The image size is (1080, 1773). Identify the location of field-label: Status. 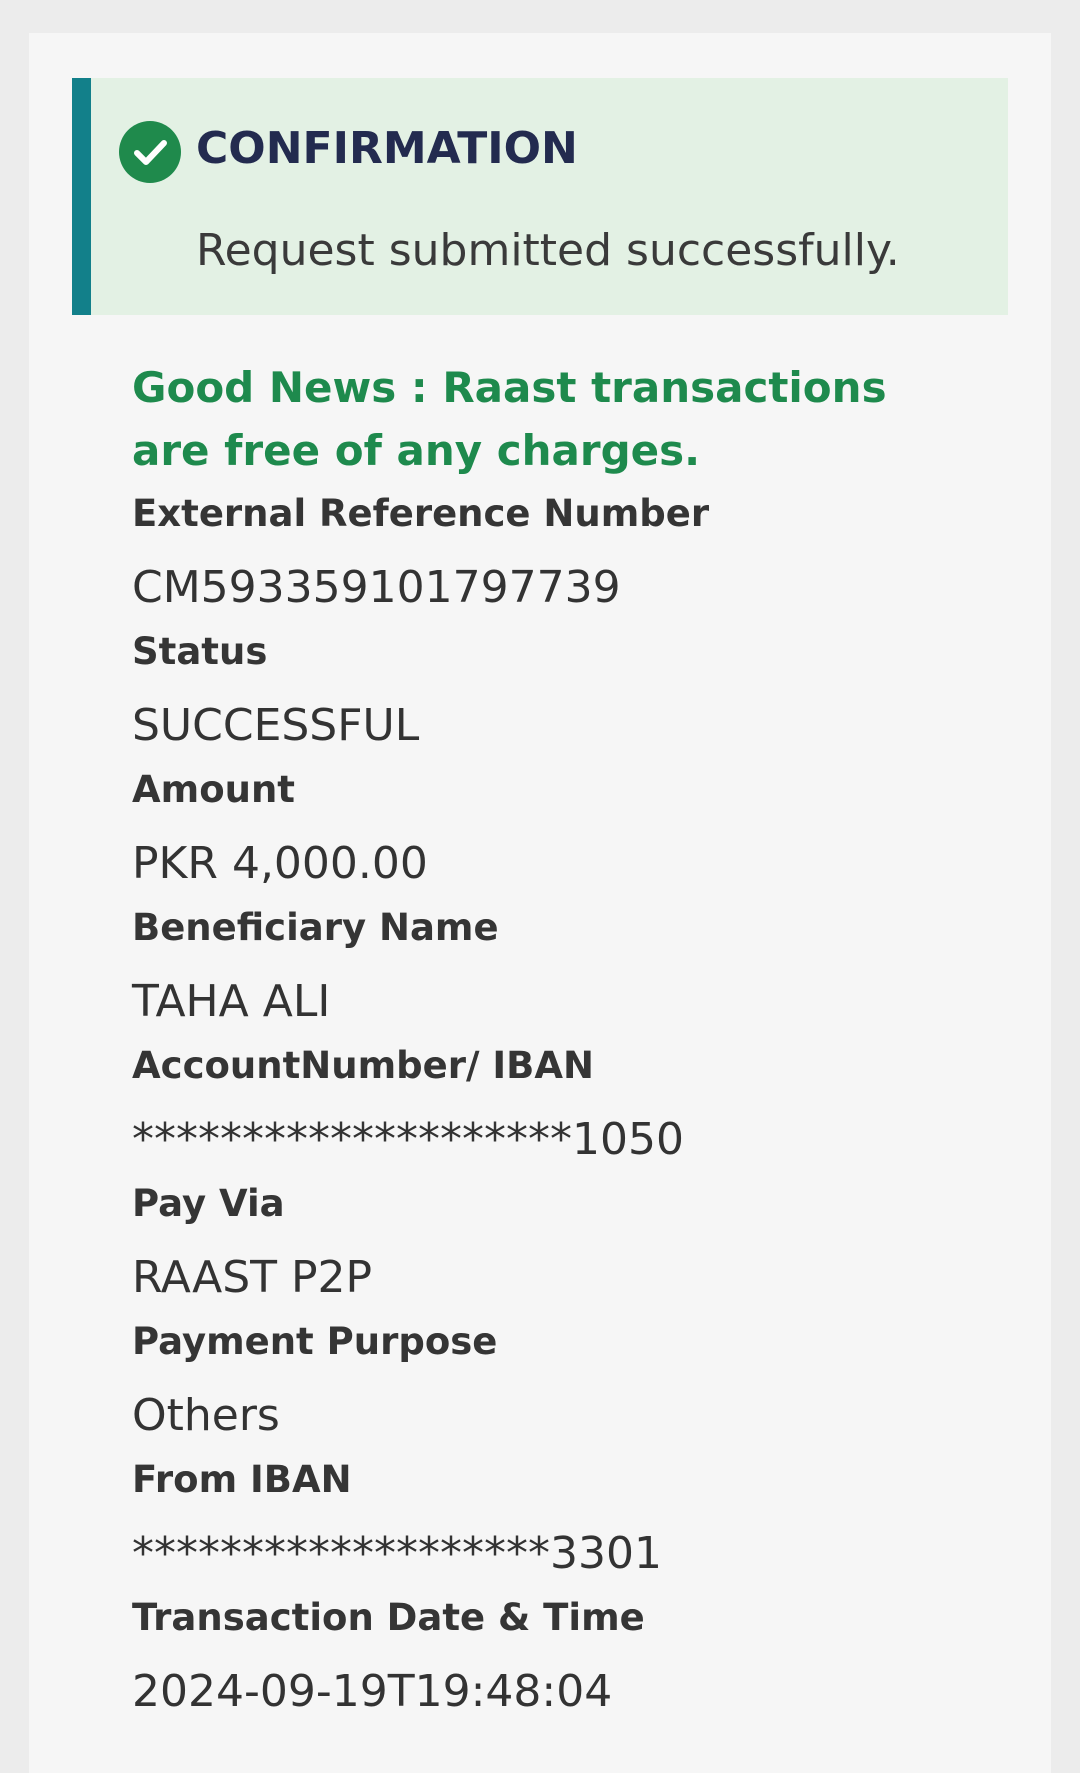
(200, 651).